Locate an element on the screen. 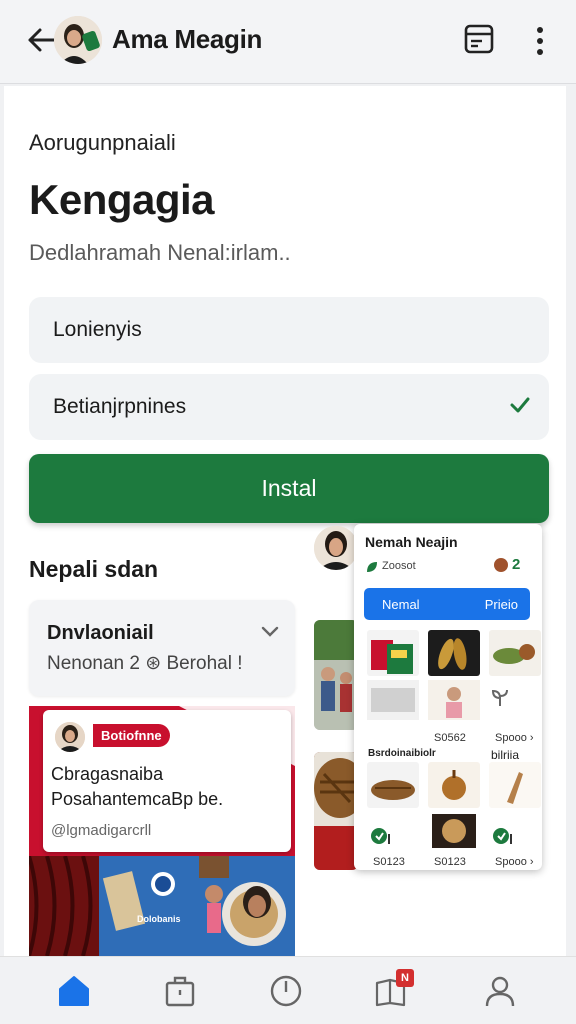 The width and height of the screenshot is (576, 1024). install-button-label: Instal is located at coordinates (289, 488).